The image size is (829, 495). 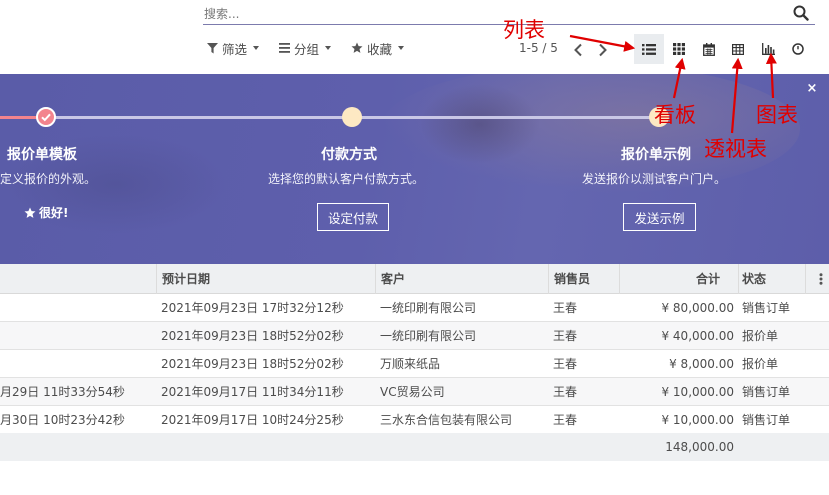 I want to click on progress-track, so click(x=330, y=117).